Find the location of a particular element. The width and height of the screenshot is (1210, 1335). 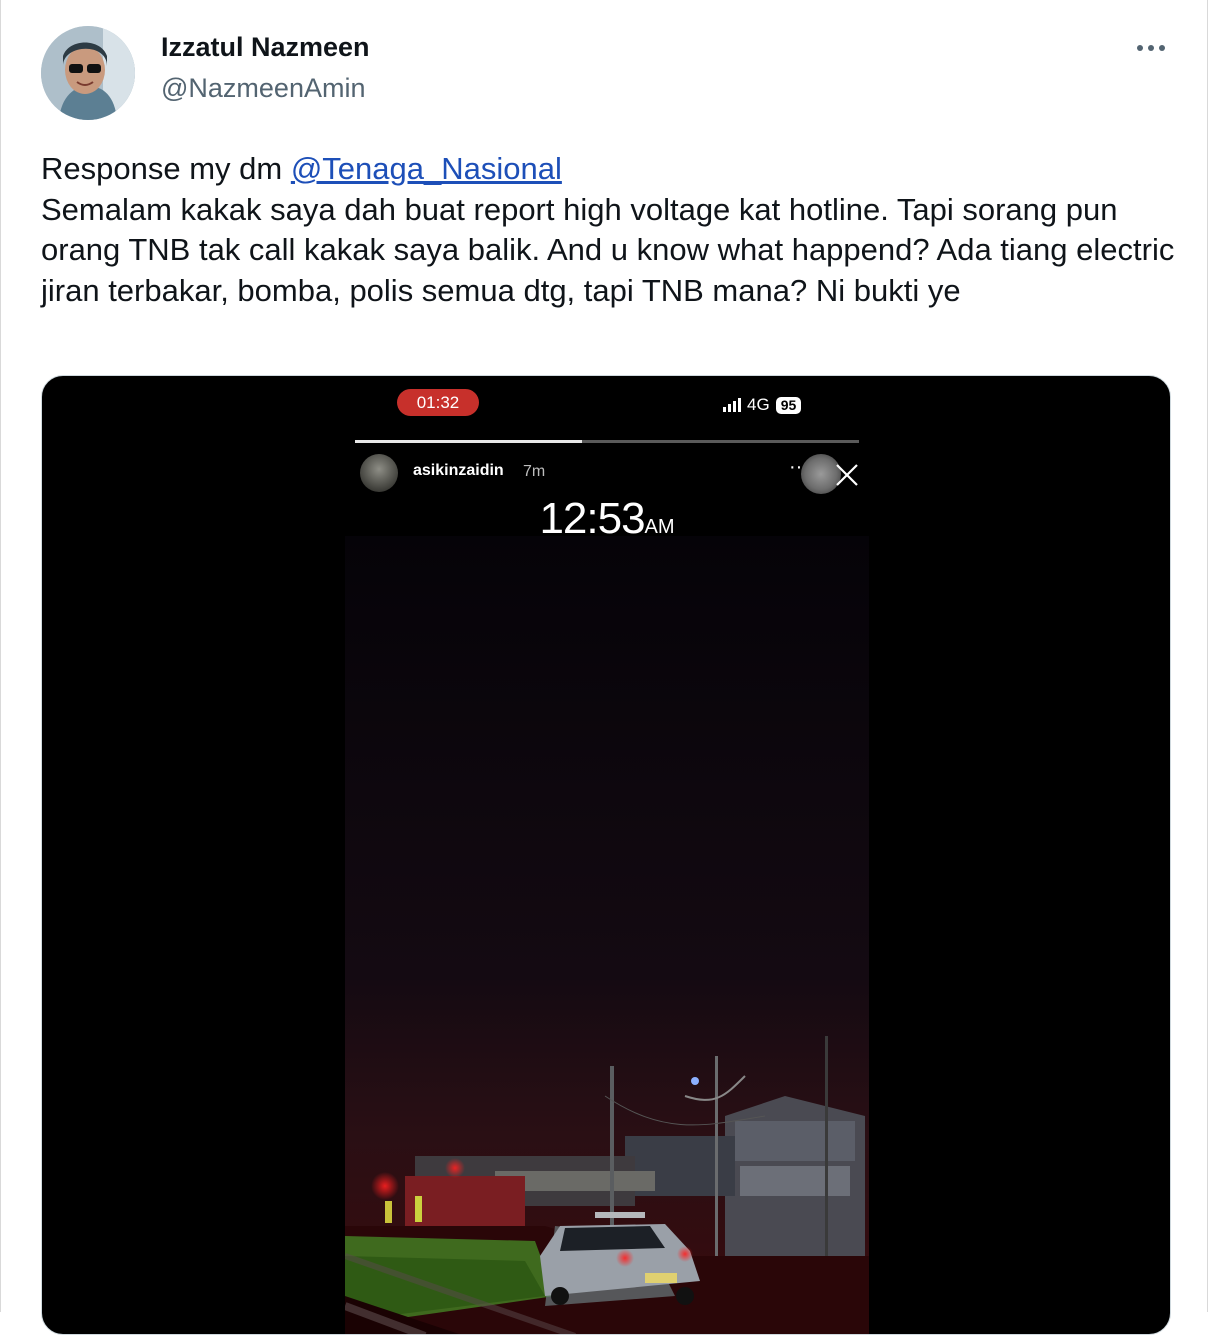

battery-icon: 95 is located at coordinates (788, 405).